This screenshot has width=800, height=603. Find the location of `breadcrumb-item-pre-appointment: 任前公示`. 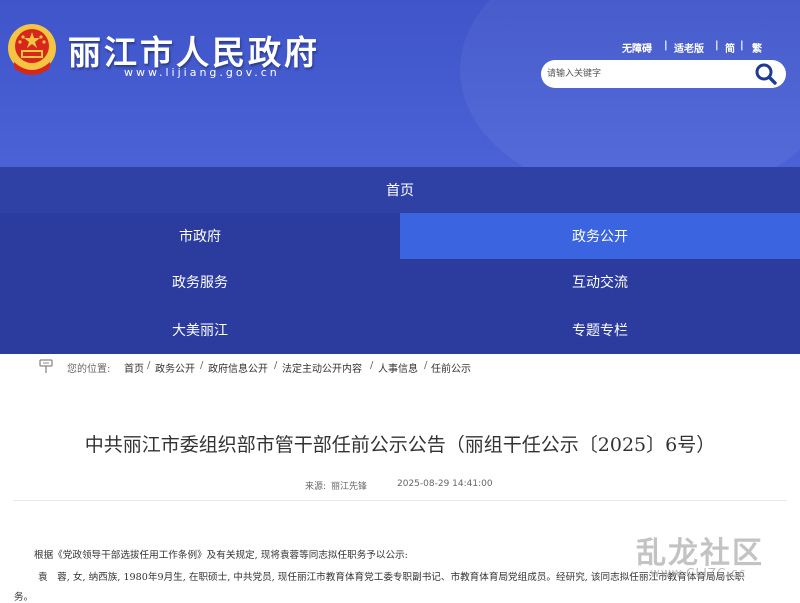

breadcrumb-item-pre-appointment: 任前公示 is located at coordinates (451, 367).